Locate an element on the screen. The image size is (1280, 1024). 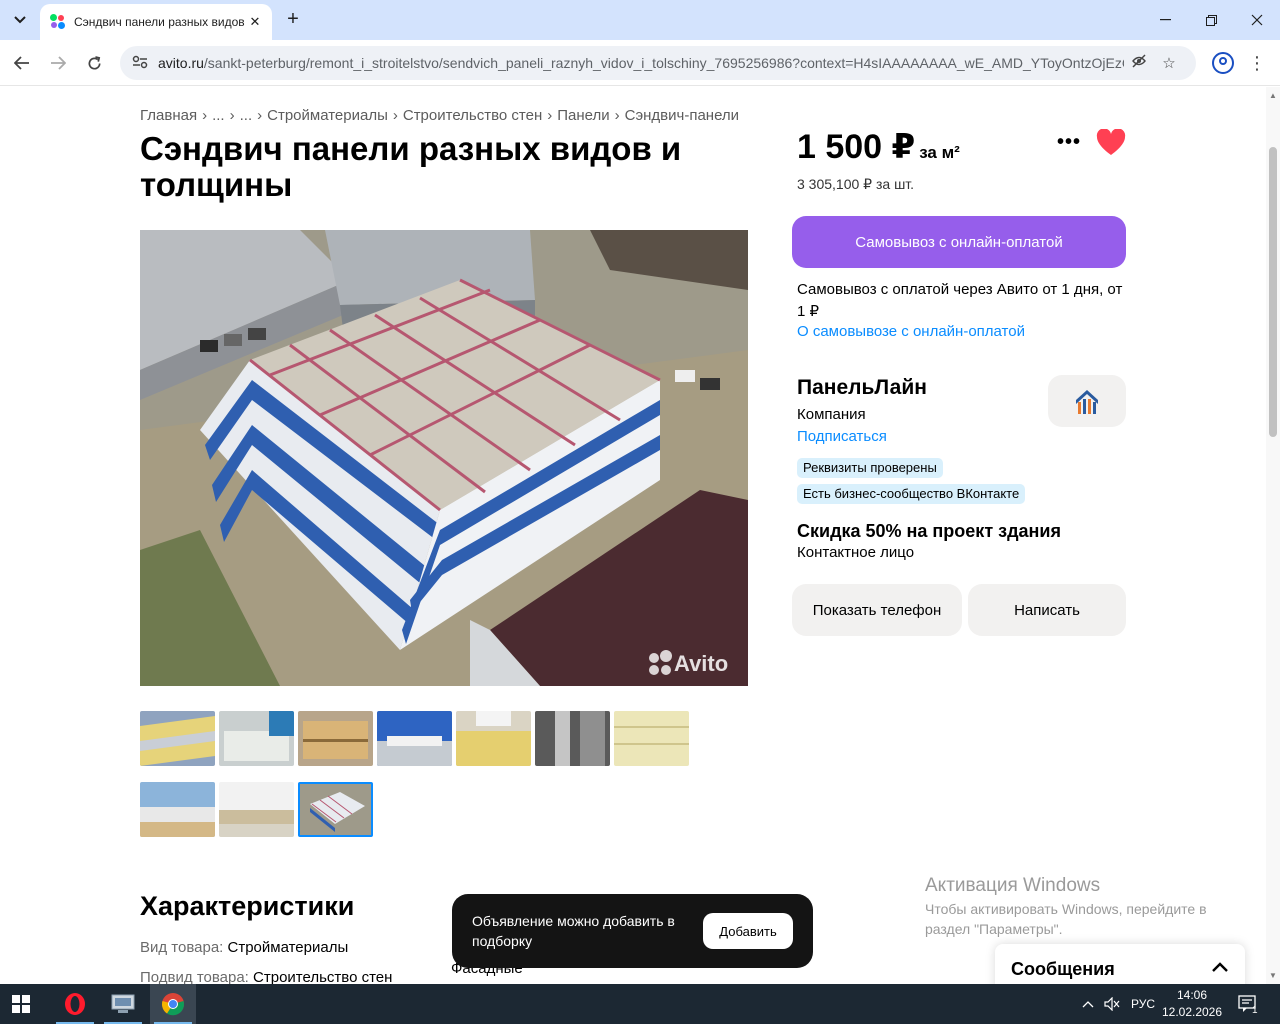
characteristic-key: Вид товара: is located at coordinates (184, 947).